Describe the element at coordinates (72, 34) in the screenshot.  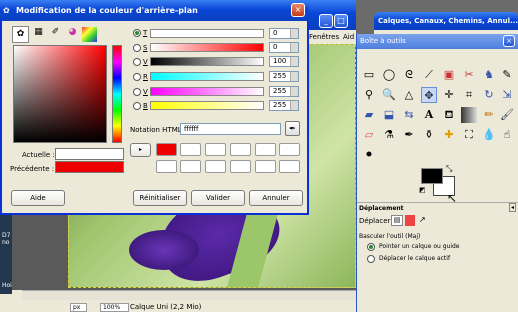
I see `tab-wheel-icon: ◕` at that location.